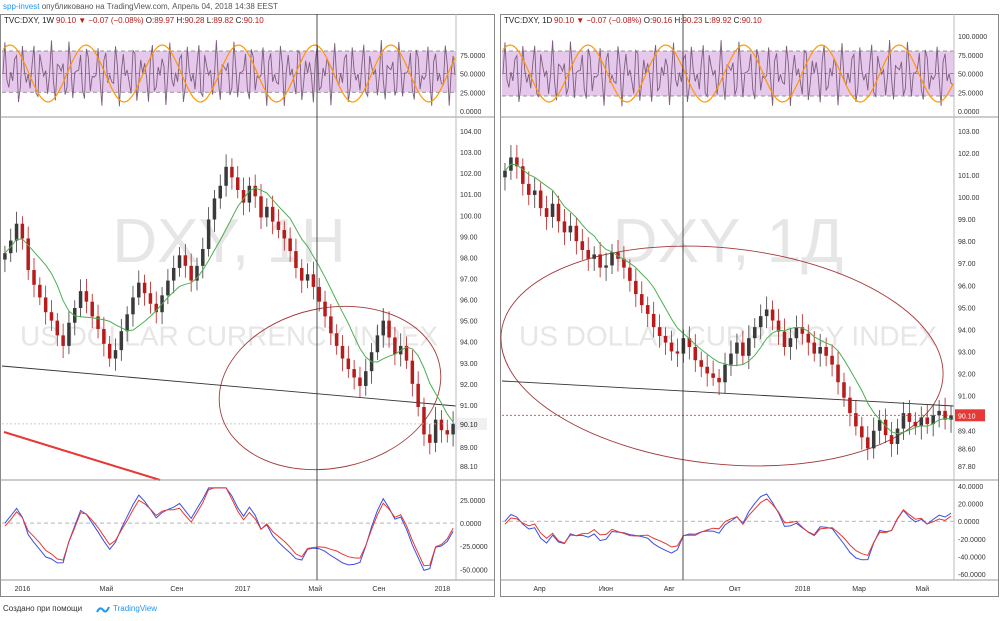 This screenshot has width=1000, height=621. What do you see at coordinates (135, 608) in the screenshot?
I see `tradingview-brand: TradingView` at bounding box center [135, 608].